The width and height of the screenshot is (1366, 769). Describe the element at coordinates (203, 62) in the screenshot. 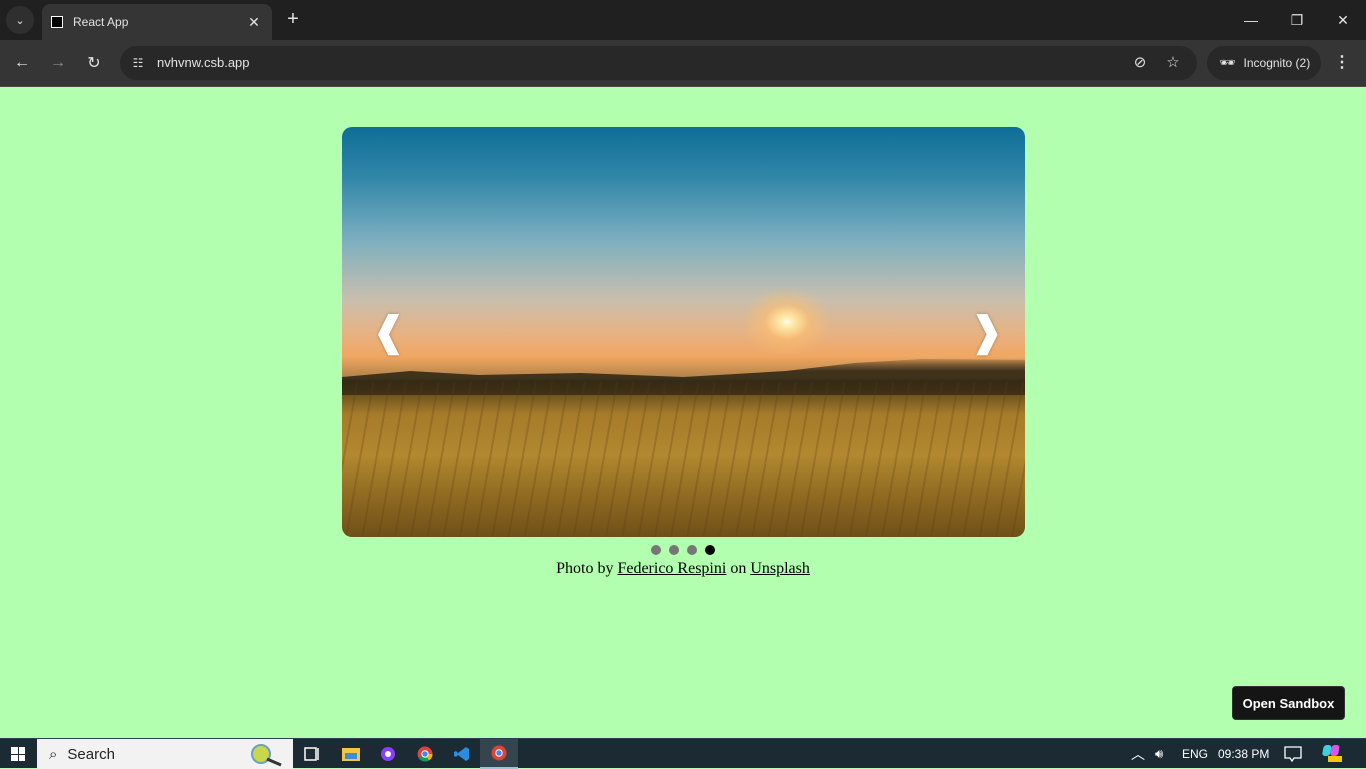

I see `url-text: nvhvnw.csb.app` at that location.